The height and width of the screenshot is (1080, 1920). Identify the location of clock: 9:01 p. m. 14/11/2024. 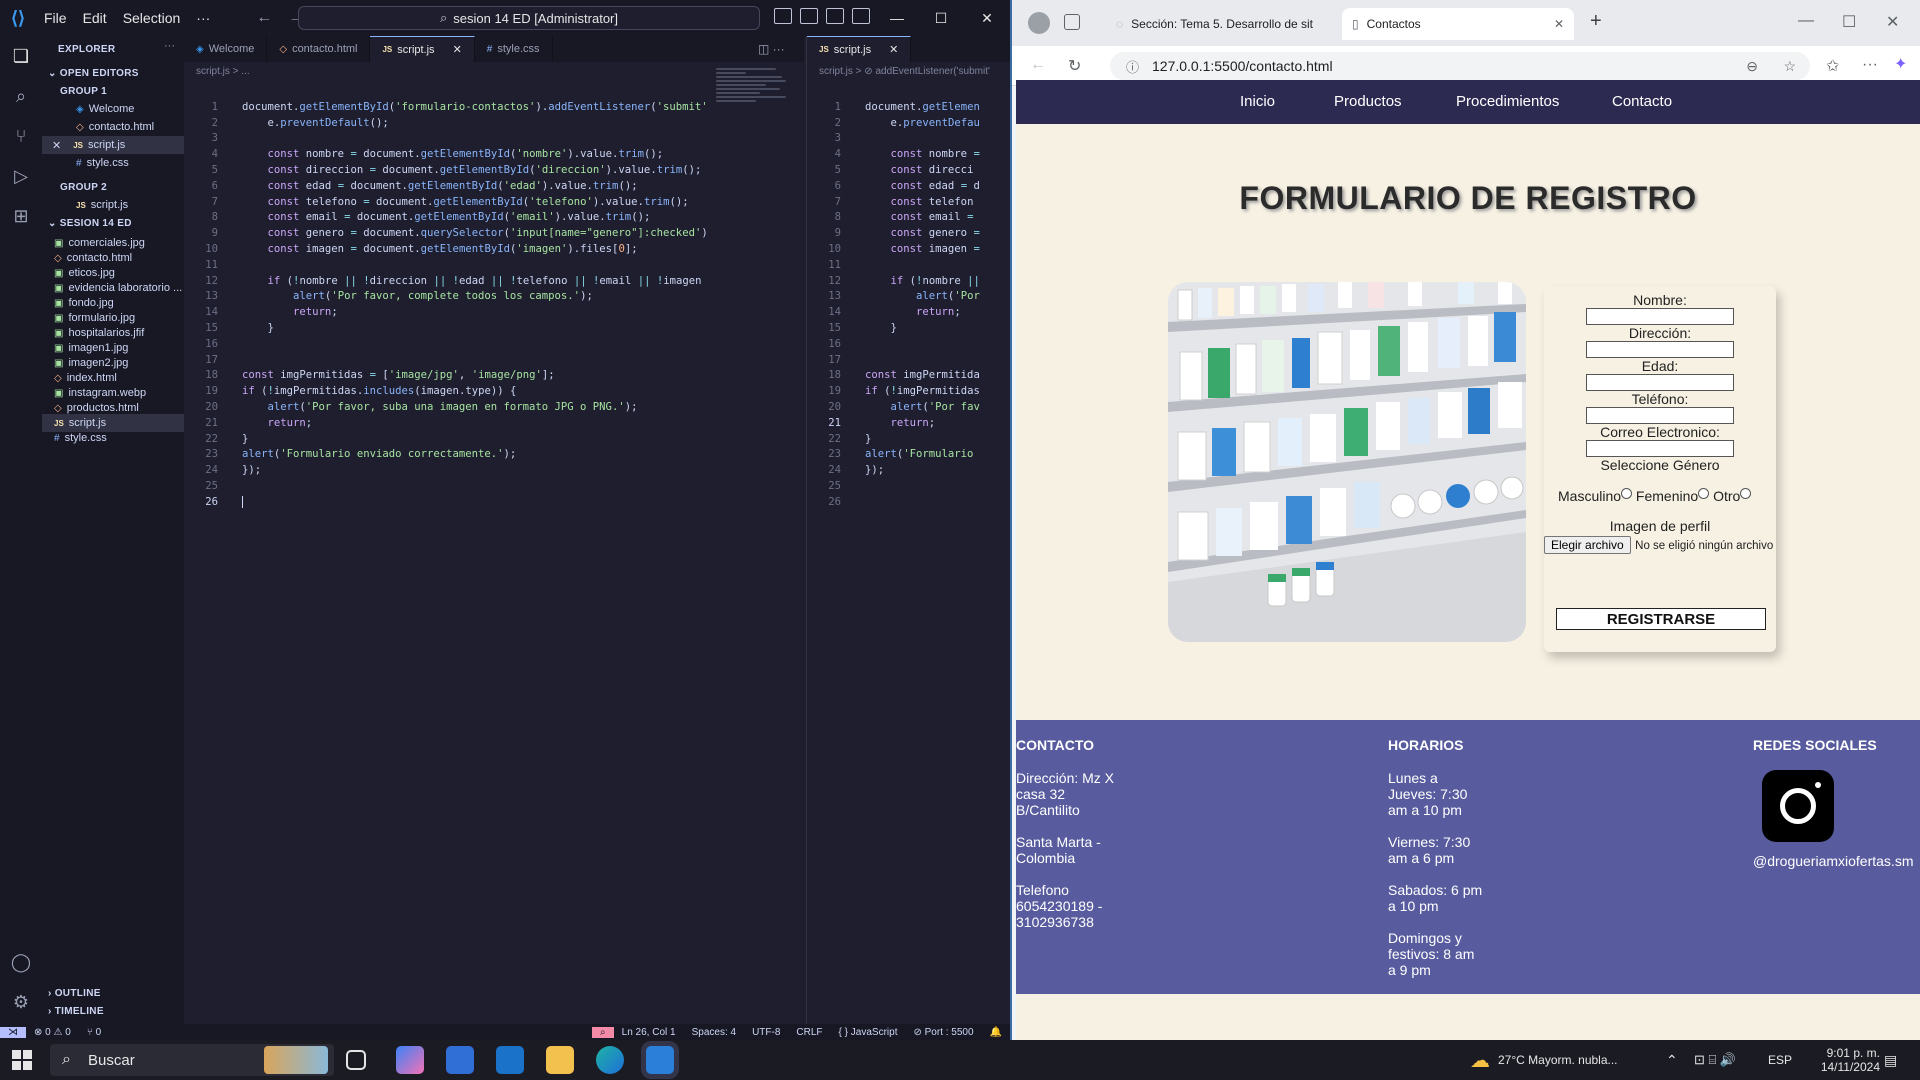
(1844, 1060).